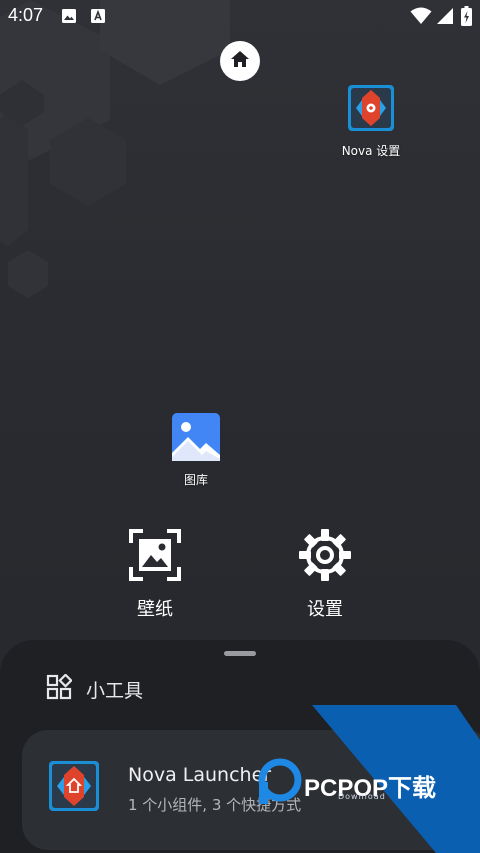 This screenshot has width=480, height=853. Describe the element at coordinates (155, 558) in the screenshot. I see `wallpaper-icon` at that location.